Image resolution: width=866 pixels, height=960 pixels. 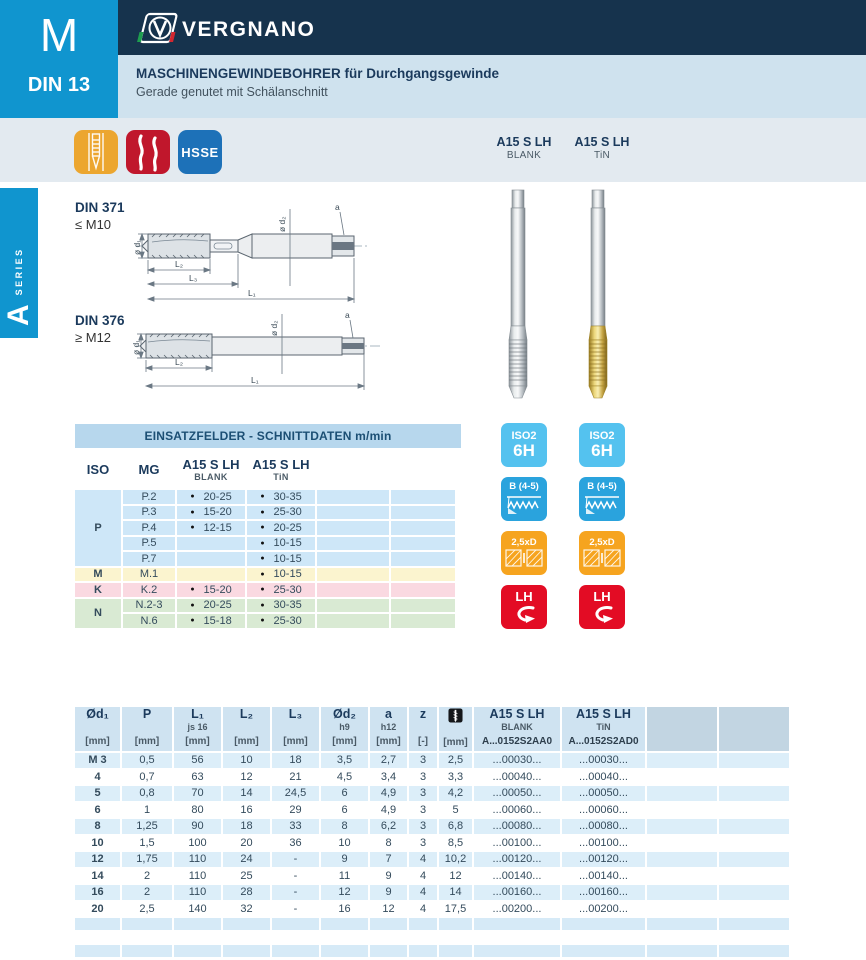 I want to click on empty-band-row, so click(x=432, y=951).